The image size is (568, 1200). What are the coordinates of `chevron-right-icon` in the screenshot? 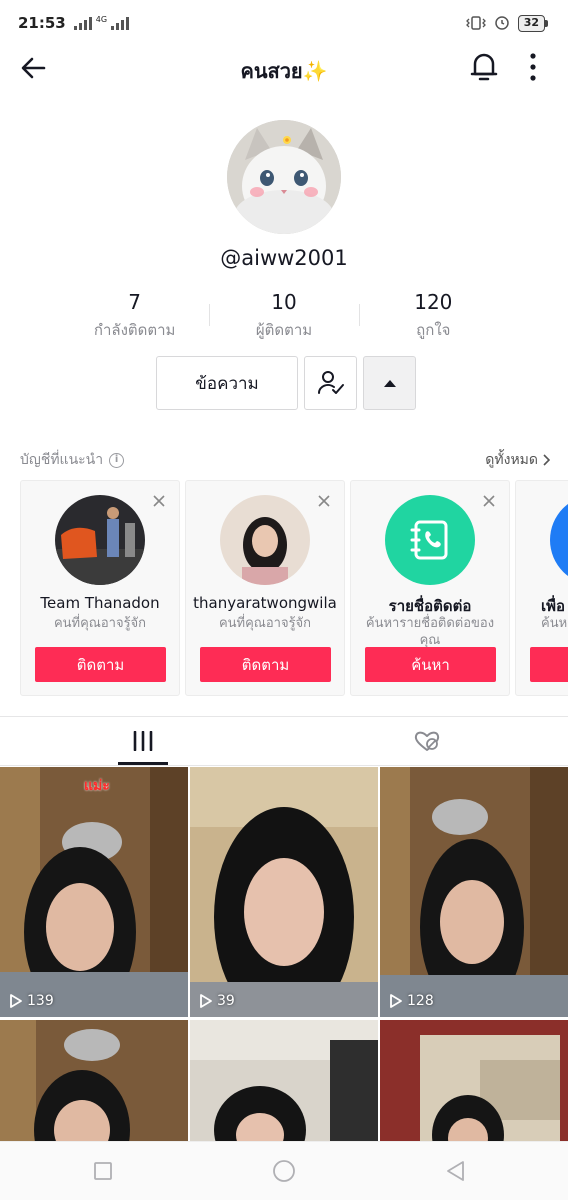 It's located at (546, 460).